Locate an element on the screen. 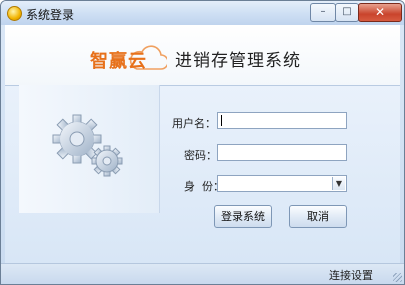 Image resolution: width=405 pixels, height=285 pixels. text-caret is located at coordinates (221, 120).